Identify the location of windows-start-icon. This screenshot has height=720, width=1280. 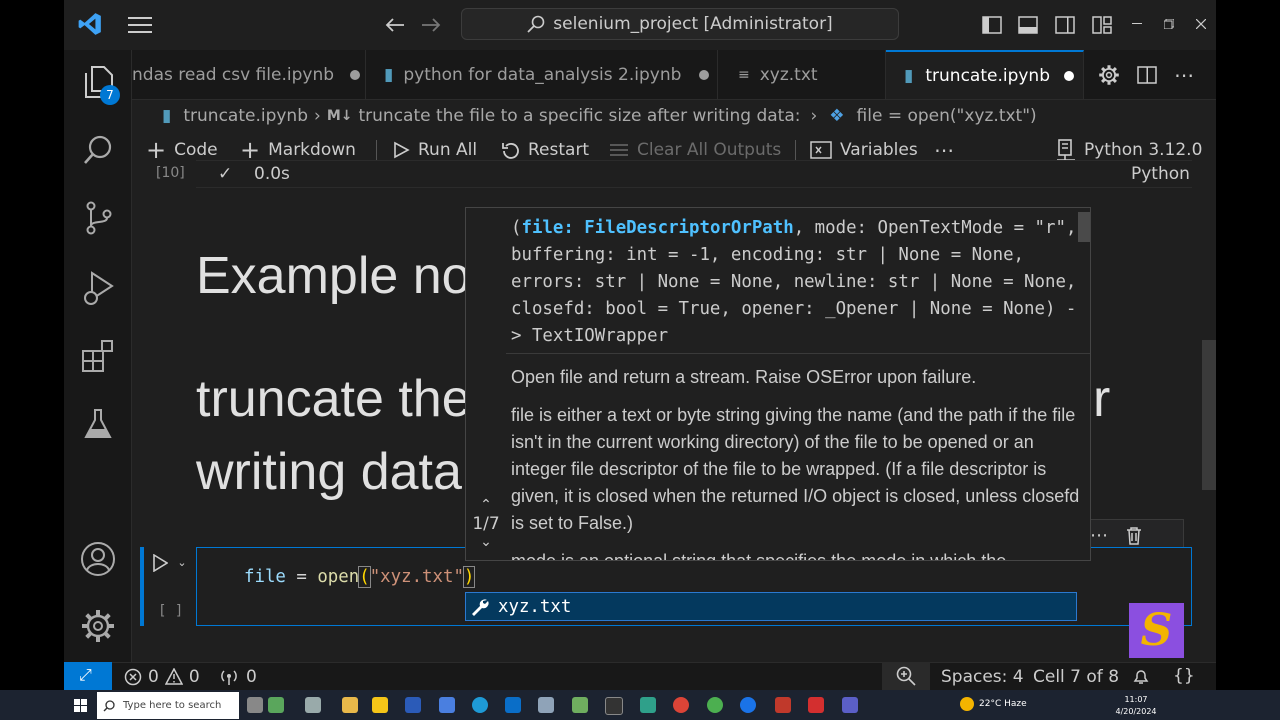
(81, 706).